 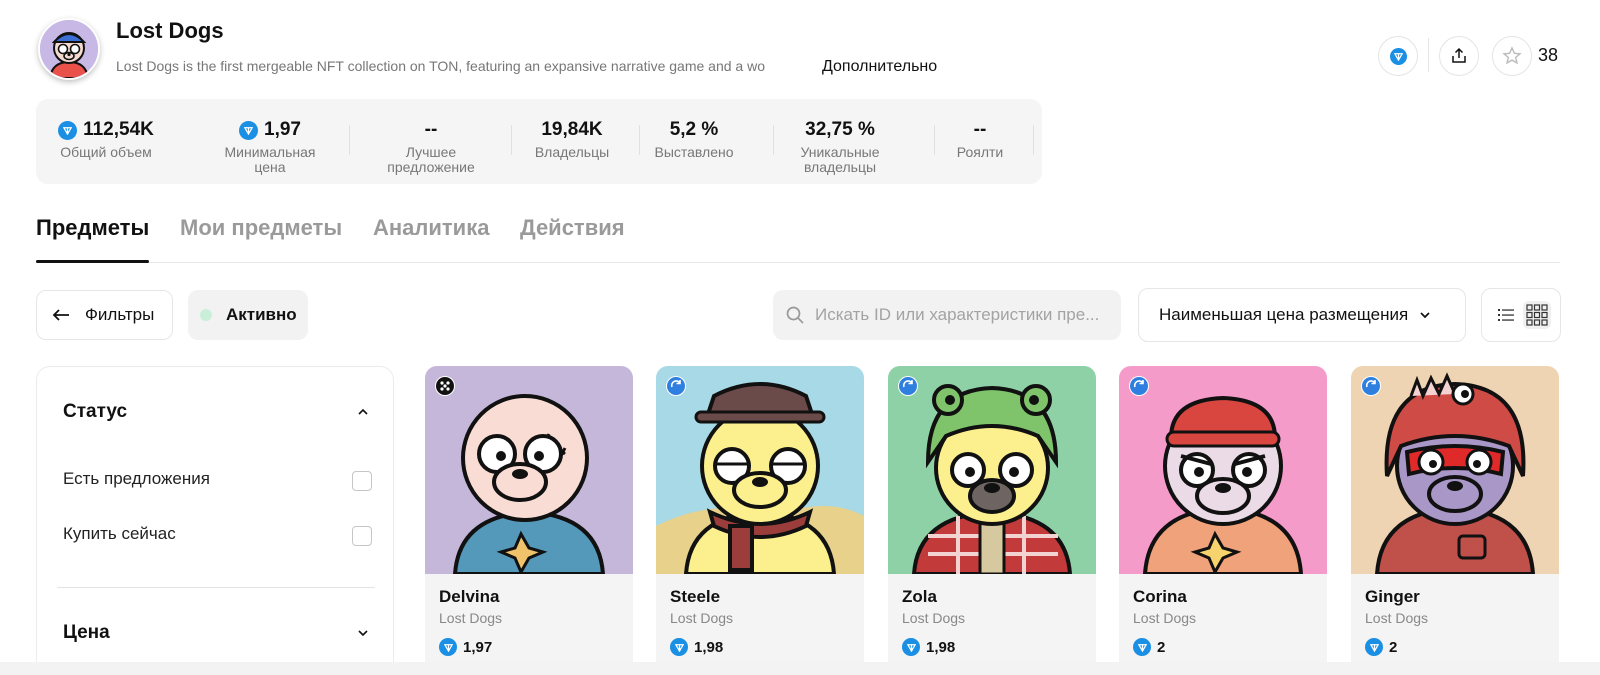 I want to click on ton-network-button, so click(x=1398, y=56).